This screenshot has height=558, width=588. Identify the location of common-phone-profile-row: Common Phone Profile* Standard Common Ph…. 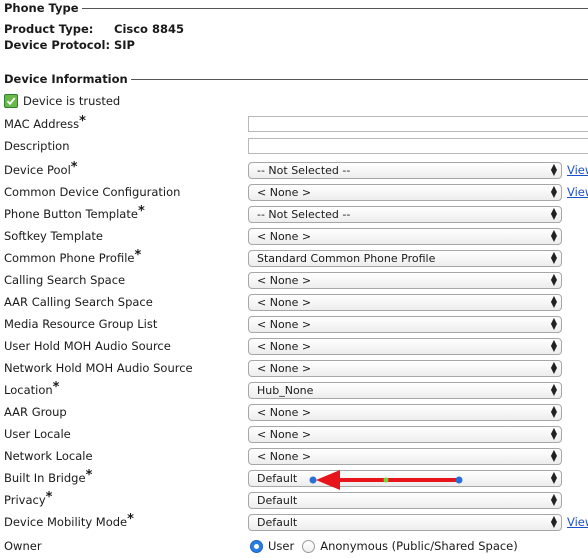
(294, 259).